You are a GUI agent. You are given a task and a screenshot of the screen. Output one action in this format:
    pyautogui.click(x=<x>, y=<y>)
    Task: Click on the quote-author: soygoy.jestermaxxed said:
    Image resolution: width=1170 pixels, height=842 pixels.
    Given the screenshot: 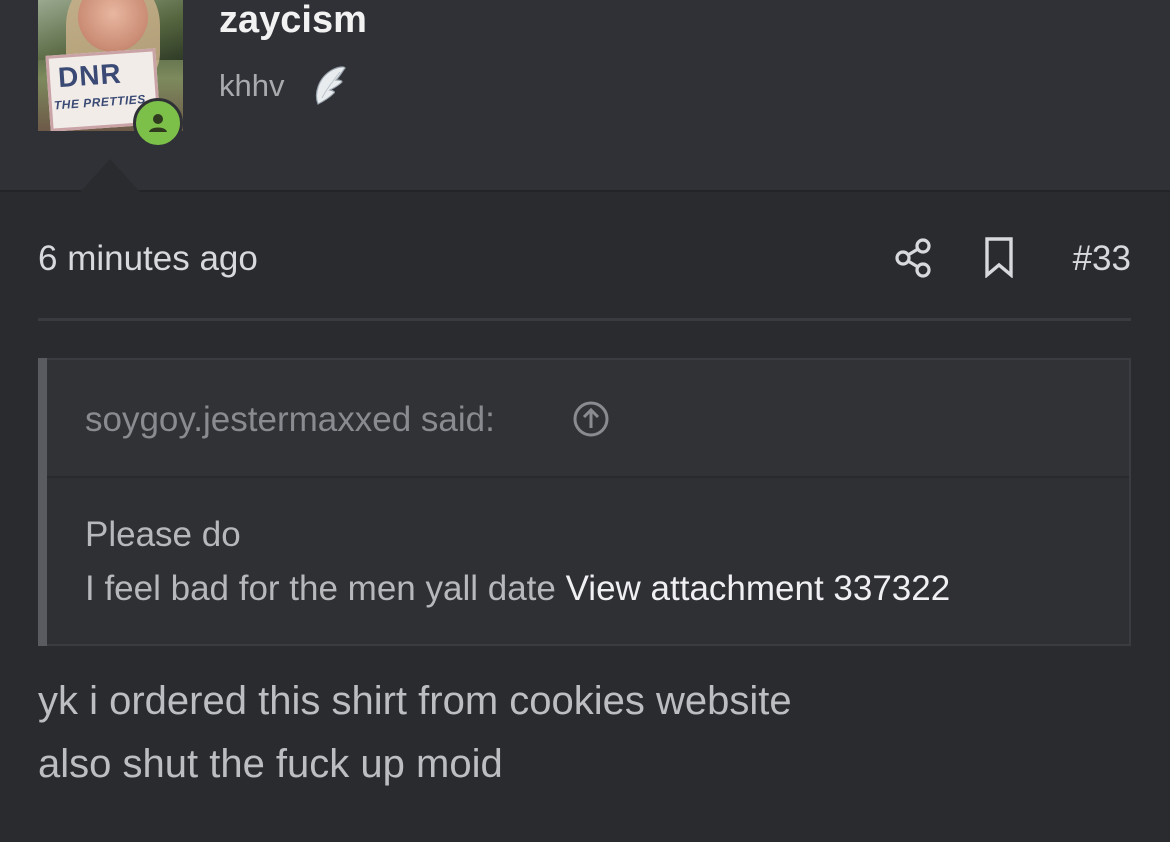 What is the action you would take?
    pyautogui.click(x=290, y=420)
    